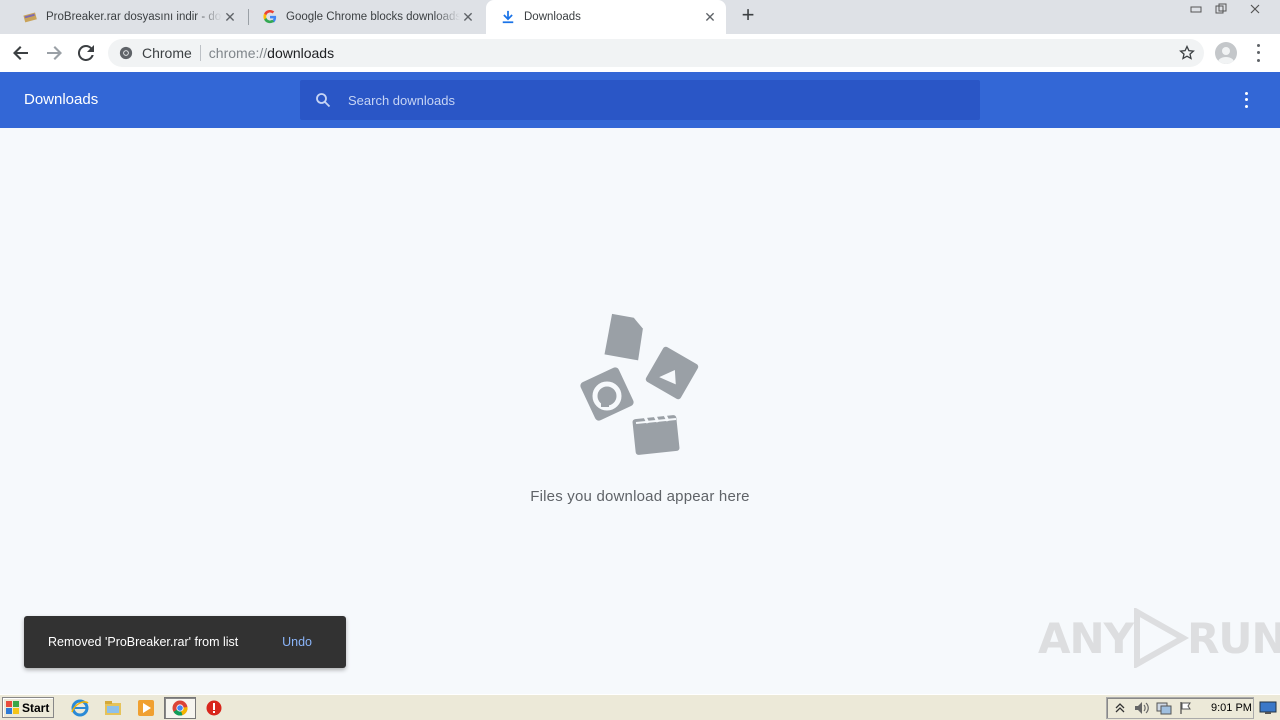 The height and width of the screenshot is (720, 1280). What do you see at coordinates (167, 53) in the screenshot?
I see `omnibox-scheme-label: Chrome` at bounding box center [167, 53].